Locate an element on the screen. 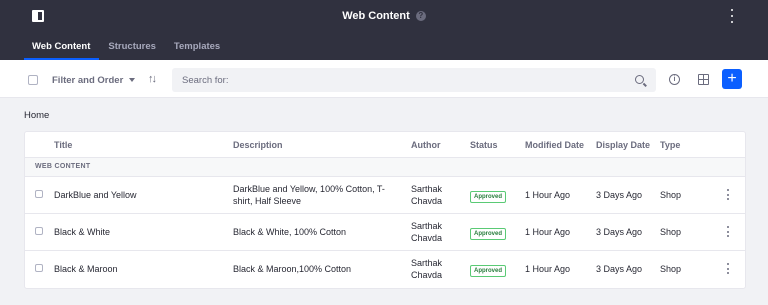 This screenshot has width=768, height=305. column-header-status: Status is located at coordinates (484, 145).